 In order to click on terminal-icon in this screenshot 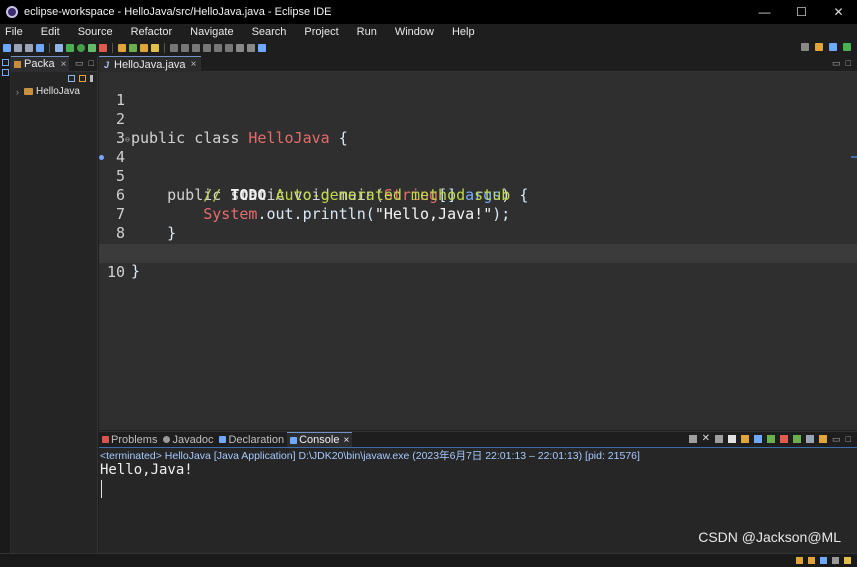, I will do `click(40, 48)`.